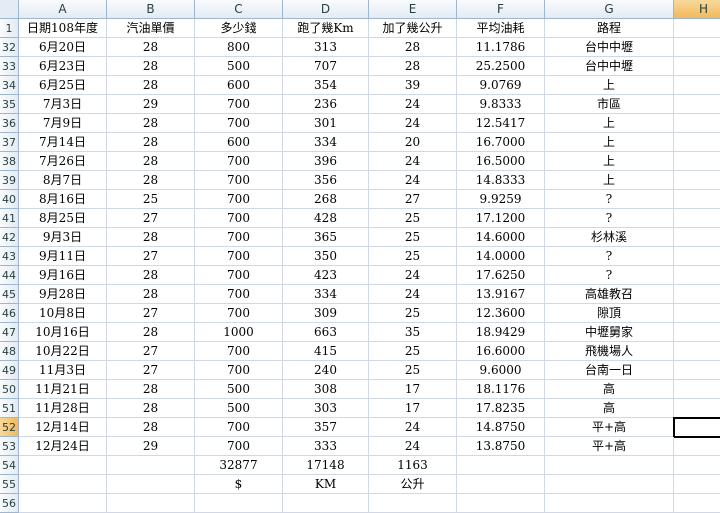 Image resolution: width=720 pixels, height=513 pixels. What do you see at coordinates (63, 294) in the screenshot?
I see `table-cell: 9月28日` at bounding box center [63, 294].